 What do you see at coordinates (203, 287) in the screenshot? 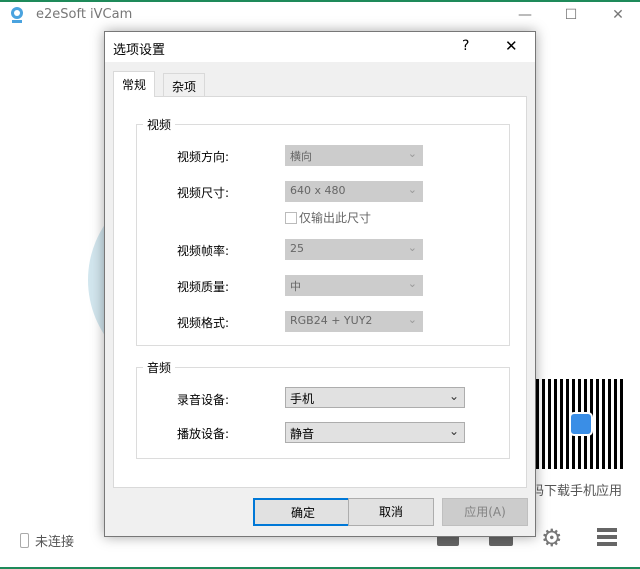
I see `quality-label: 视频质量:` at bounding box center [203, 287].